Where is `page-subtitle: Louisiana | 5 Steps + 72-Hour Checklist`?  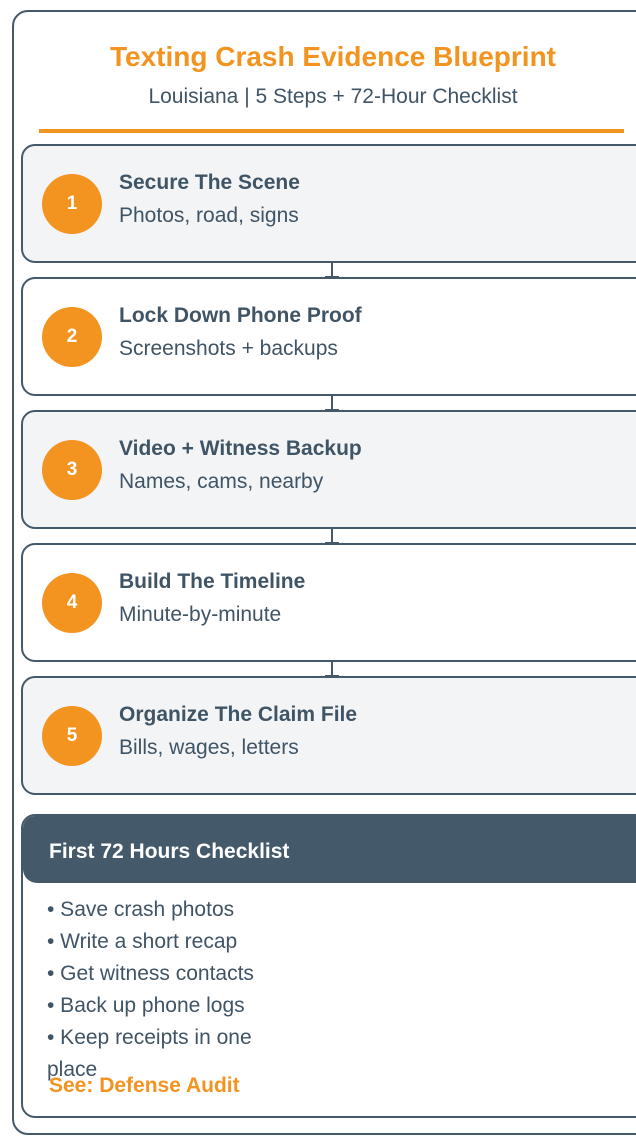
page-subtitle: Louisiana | 5 Steps + 72-Hour Checklist is located at coordinates (333, 96).